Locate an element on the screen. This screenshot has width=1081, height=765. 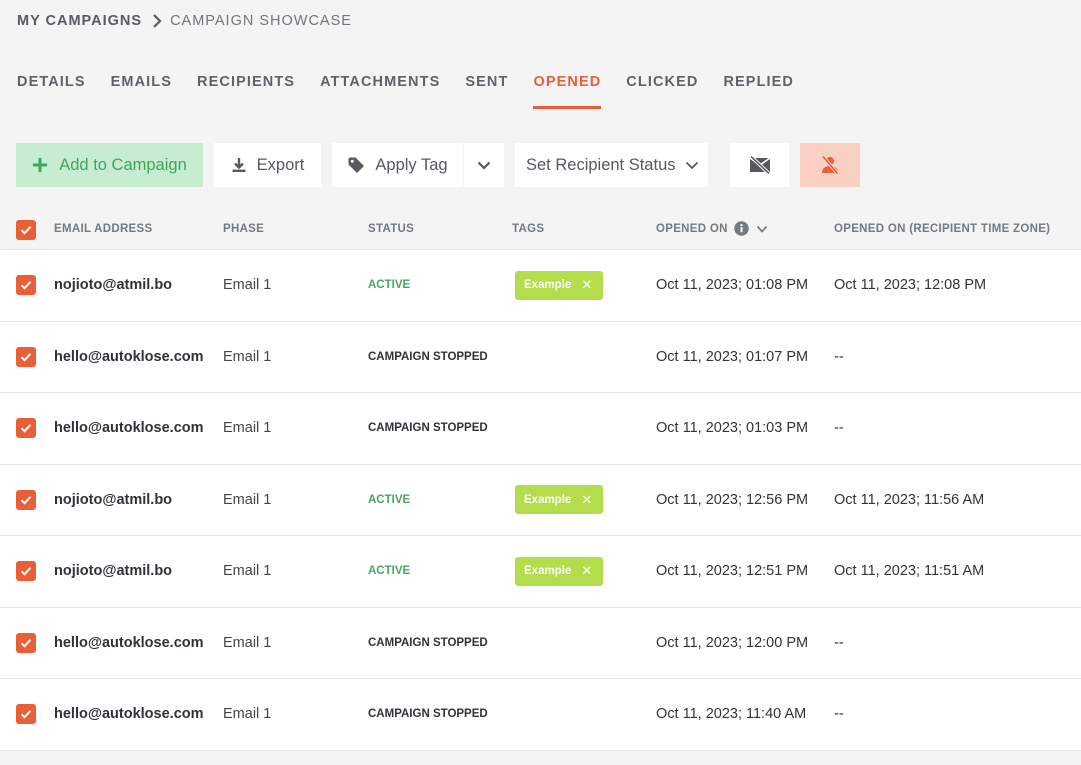
opened-on: Oct 11, 2023; 11:40 AM is located at coordinates (731, 714).